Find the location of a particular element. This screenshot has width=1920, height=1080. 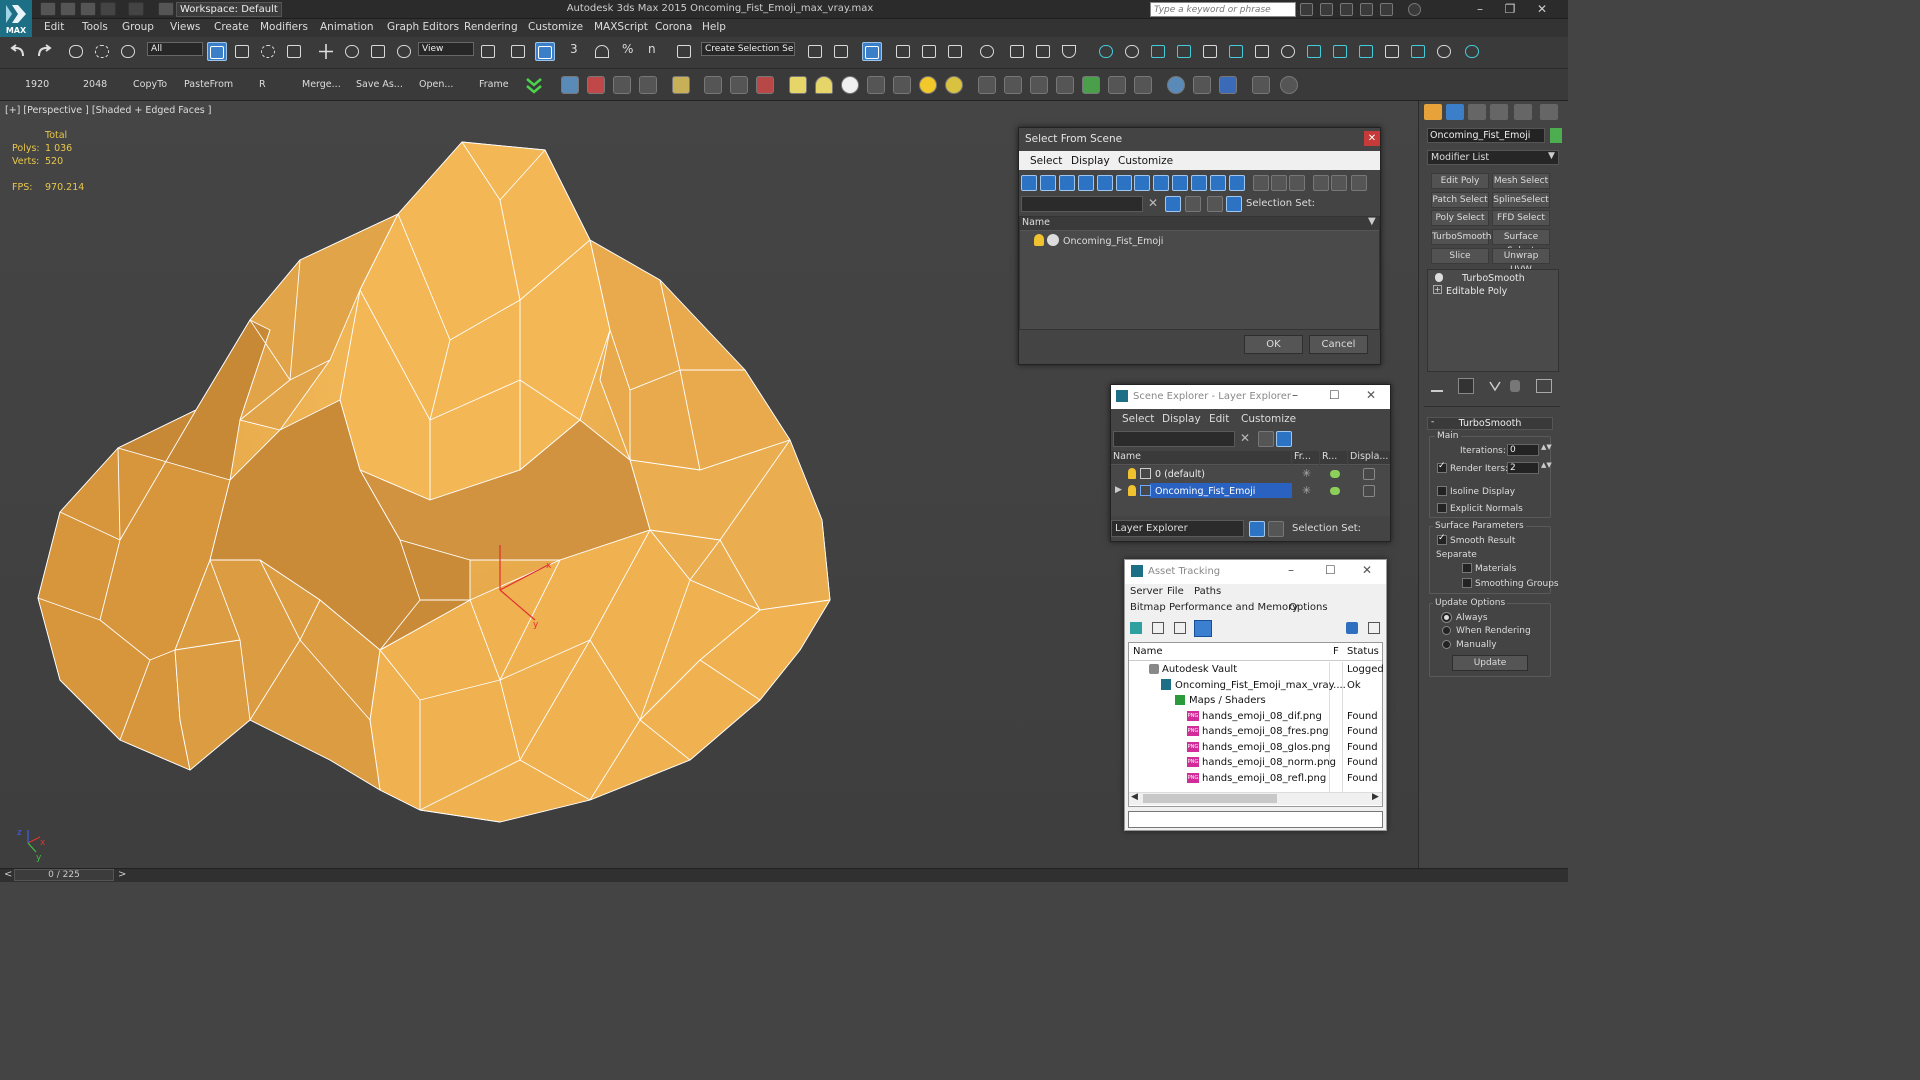

display-tab-icon is located at coordinates (1523, 112).